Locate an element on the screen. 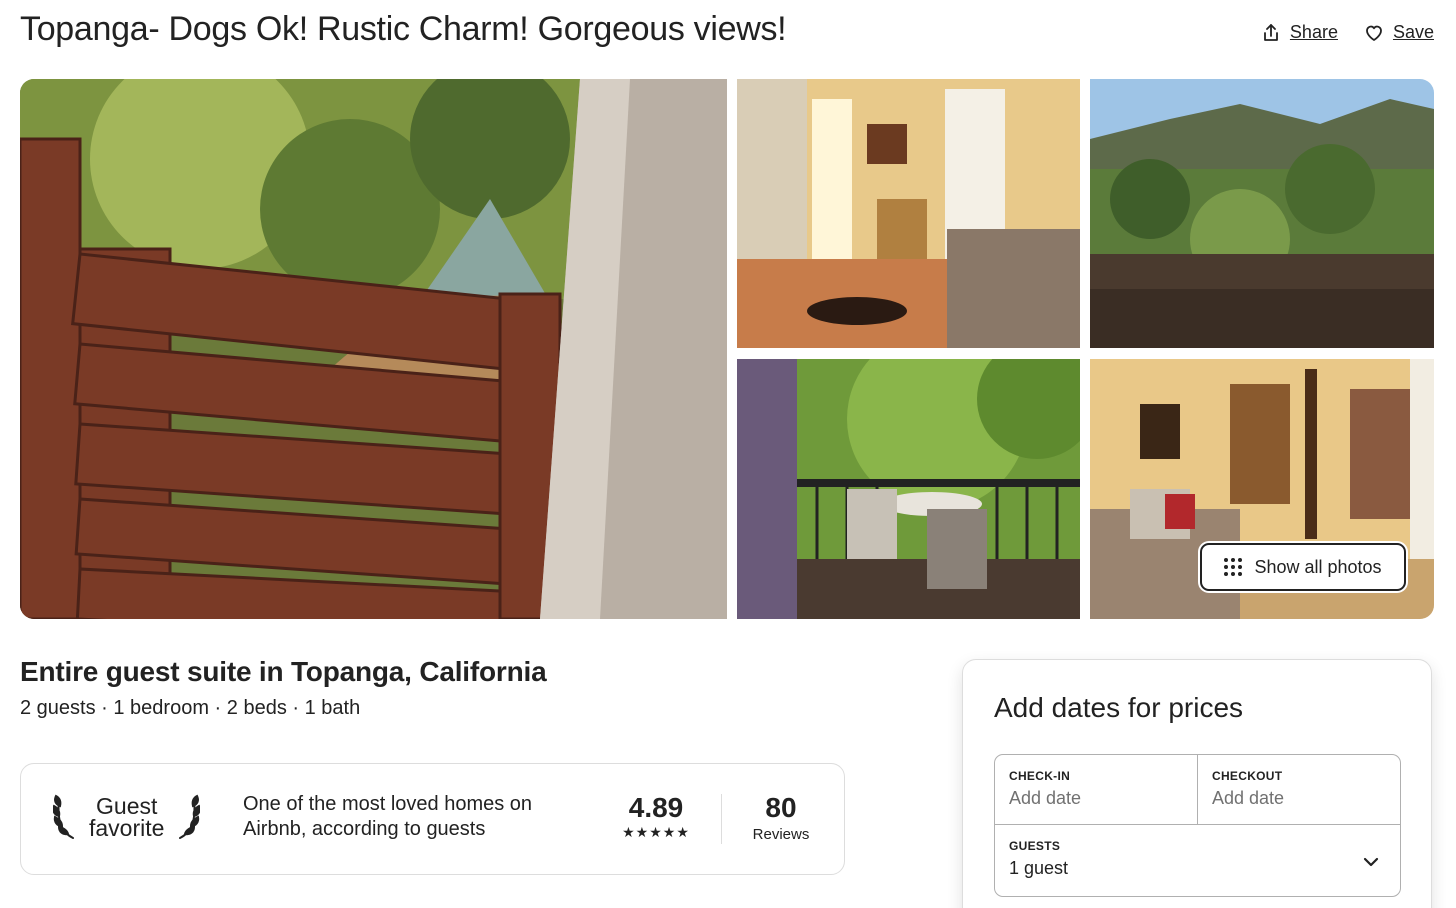  rating-value: 4.89 is located at coordinates (656, 807).